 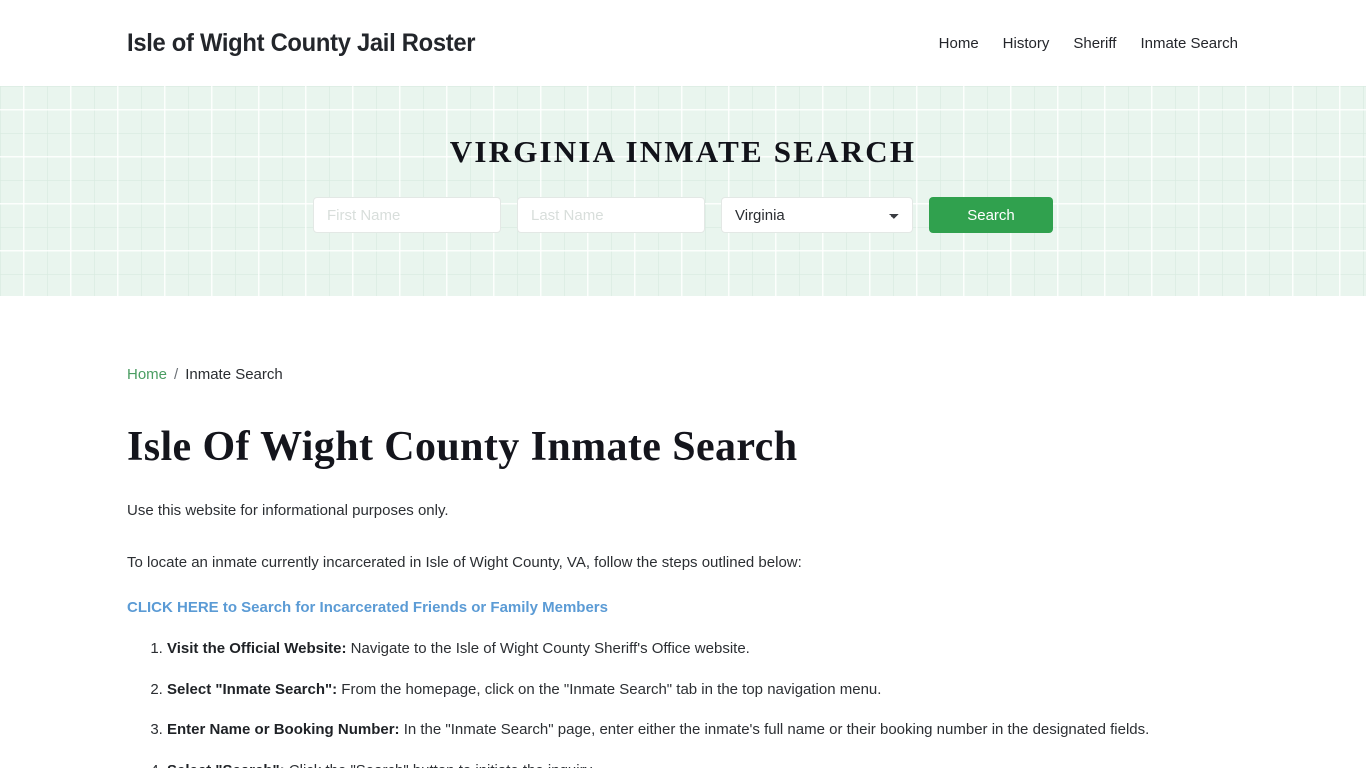 I want to click on breadcrumb: Home / Inmate Search, so click(x=683, y=374).